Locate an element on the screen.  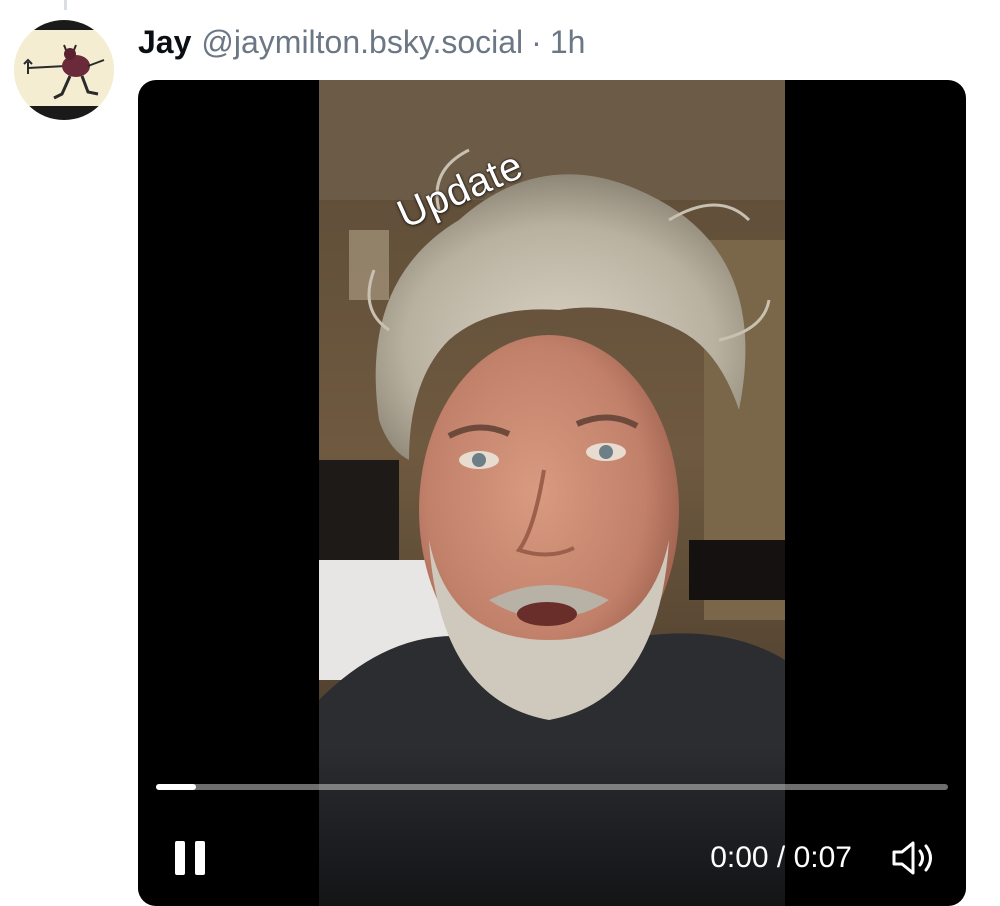
video-progress-bar is located at coordinates (552, 787).